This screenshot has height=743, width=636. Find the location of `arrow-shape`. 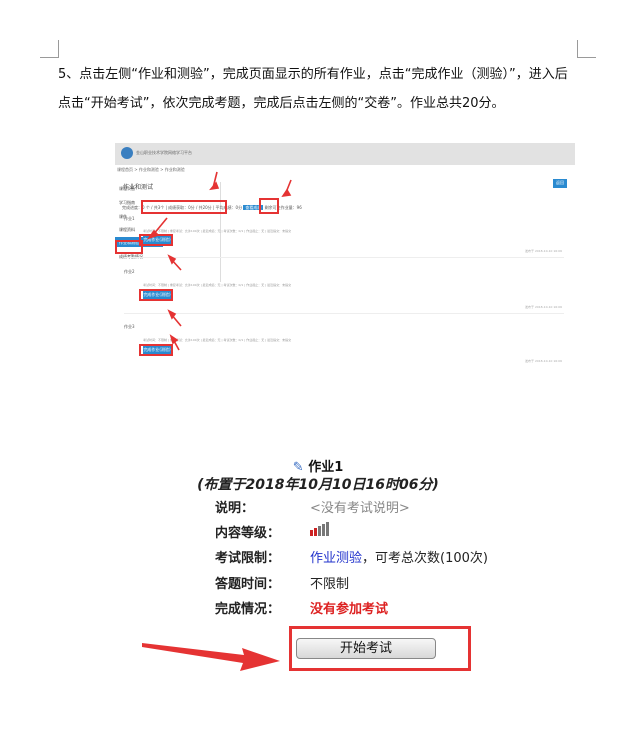

arrow-shape is located at coordinates (211, 657).